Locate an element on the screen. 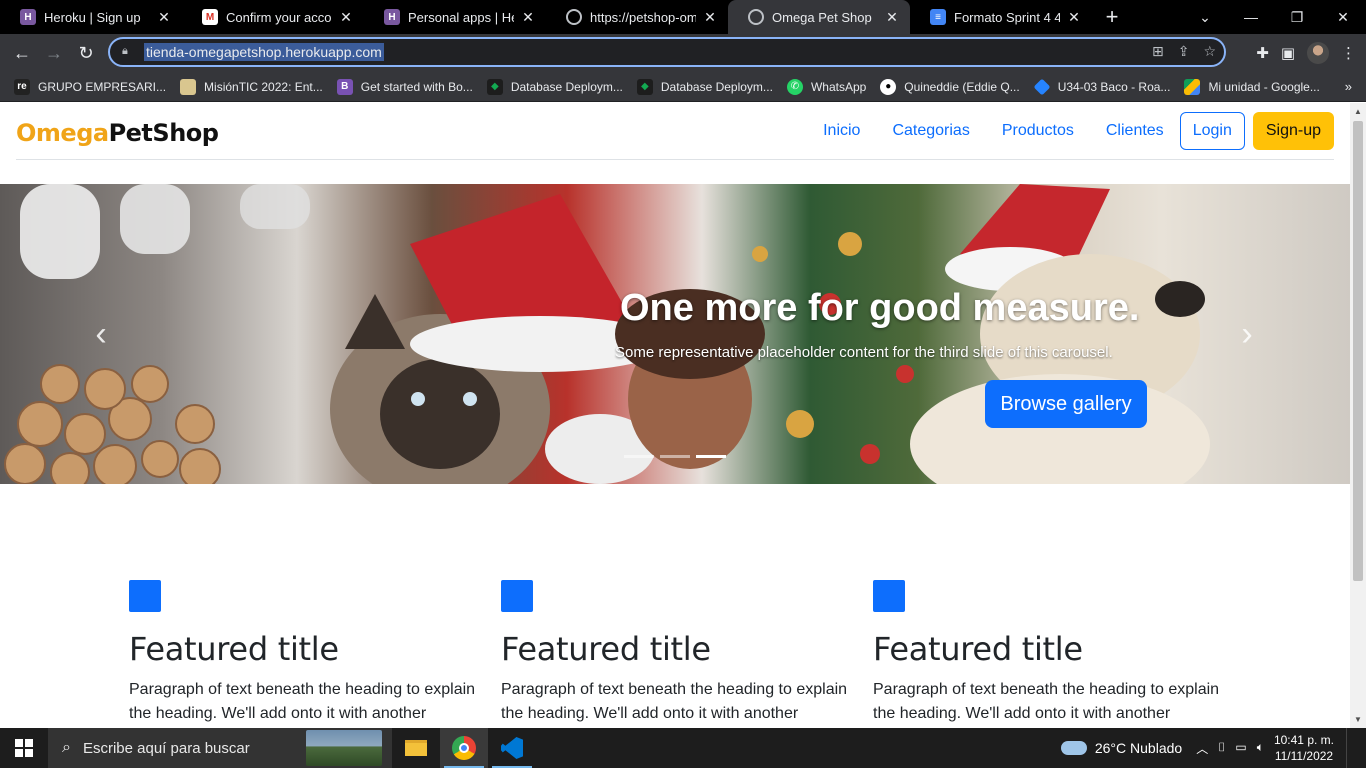 The height and width of the screenshot is (768, 1366). menu-icon: ⋮ is located at coordinates (1348, 53).